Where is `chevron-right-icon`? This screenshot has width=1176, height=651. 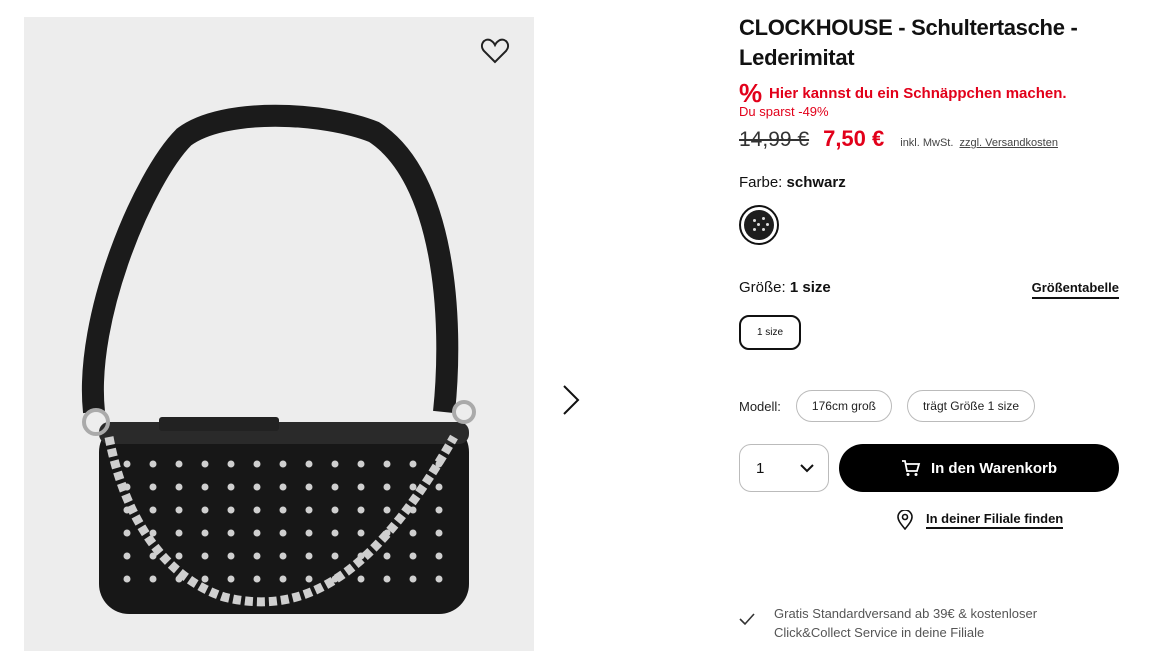
chevron-right-icon is located at coordinates (571, 400).